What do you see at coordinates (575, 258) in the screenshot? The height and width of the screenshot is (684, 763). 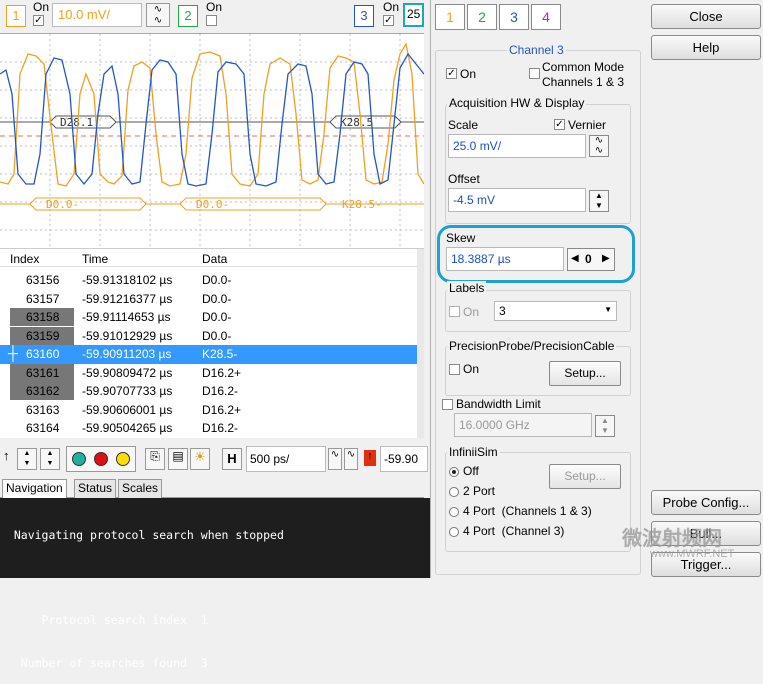 I see `skew-left-icon: ◀` at bounding box center [575, 258].